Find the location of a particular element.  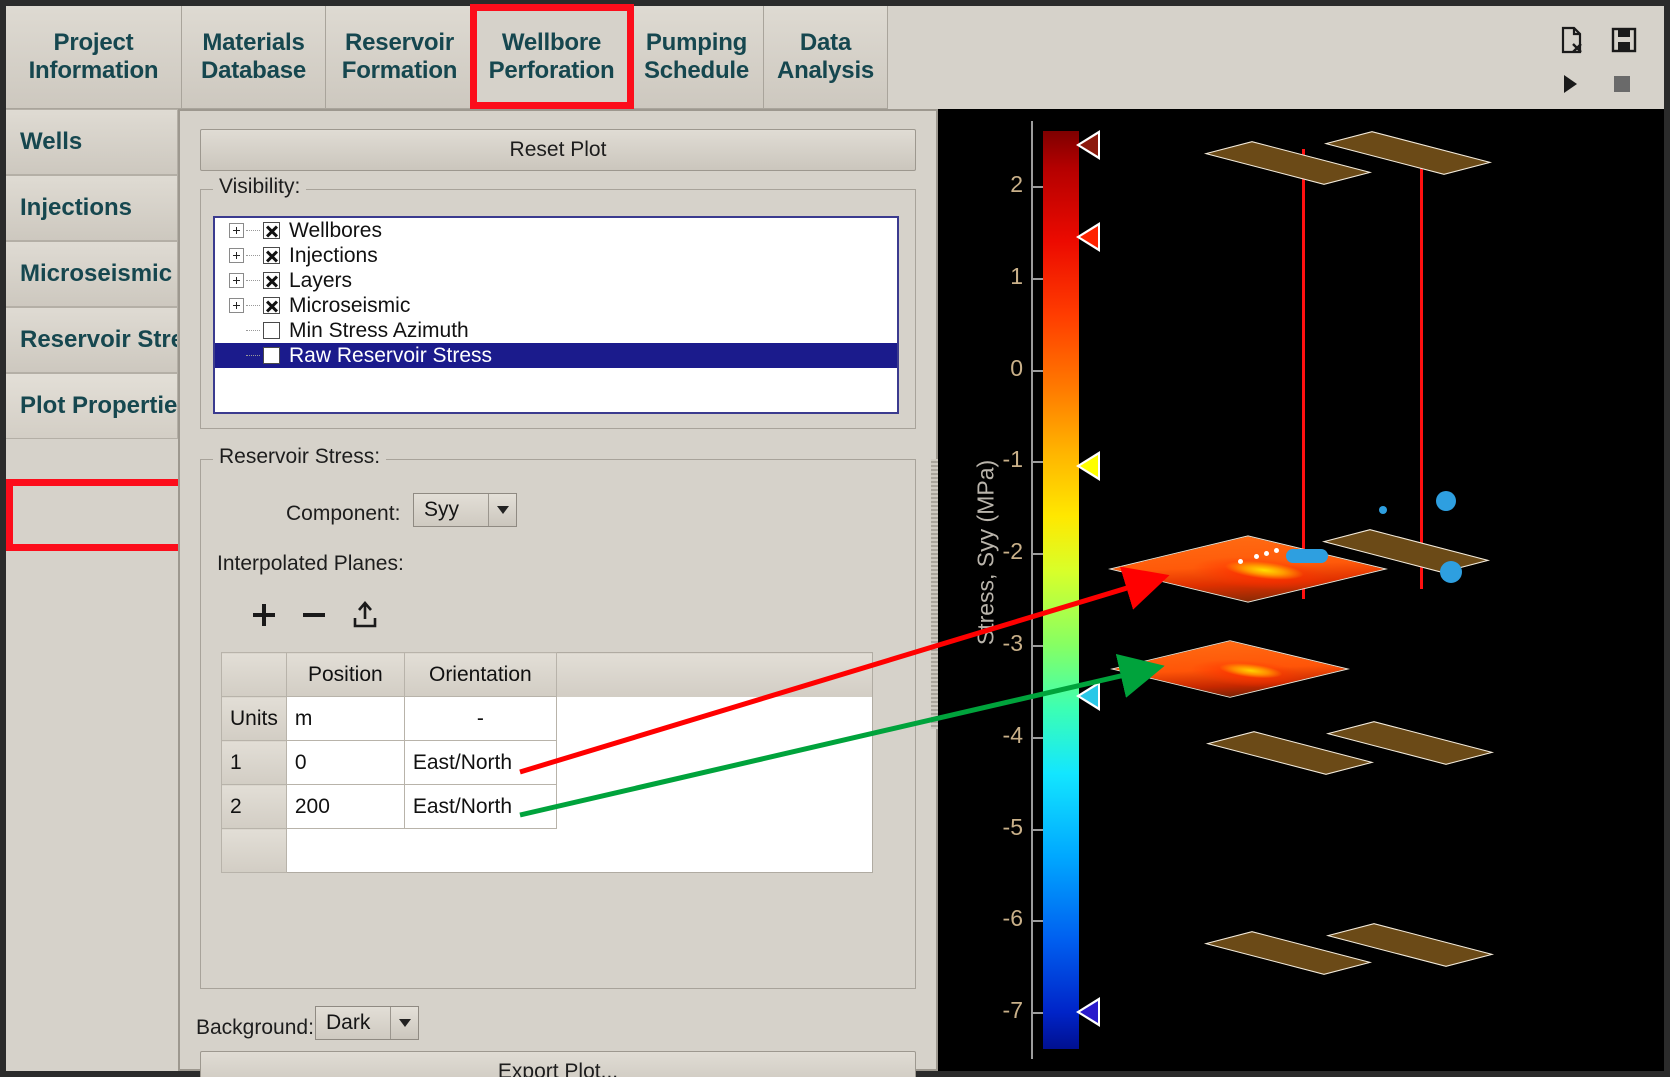

component-select: Syy is located at coordinates (465, 510).